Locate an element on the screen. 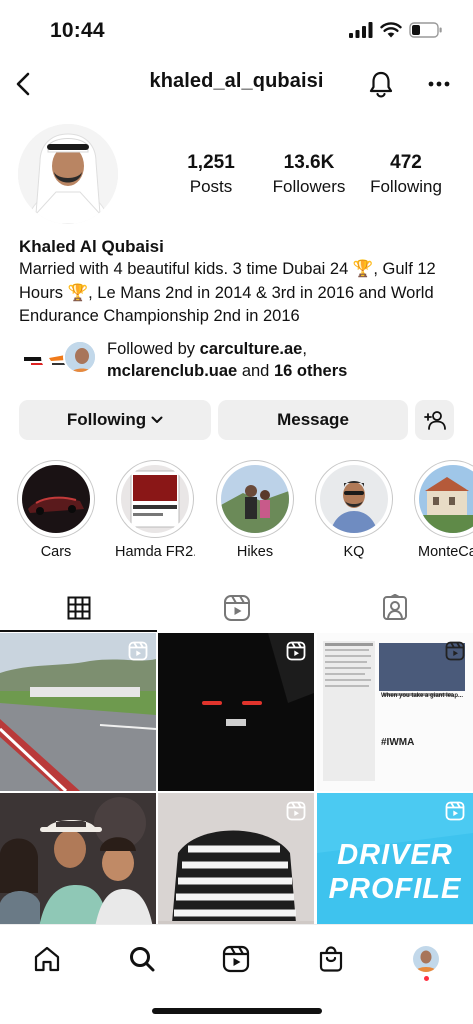 The width and height of the screenshot is (473, 1024). nav-search is located at coordinates (142, 959).